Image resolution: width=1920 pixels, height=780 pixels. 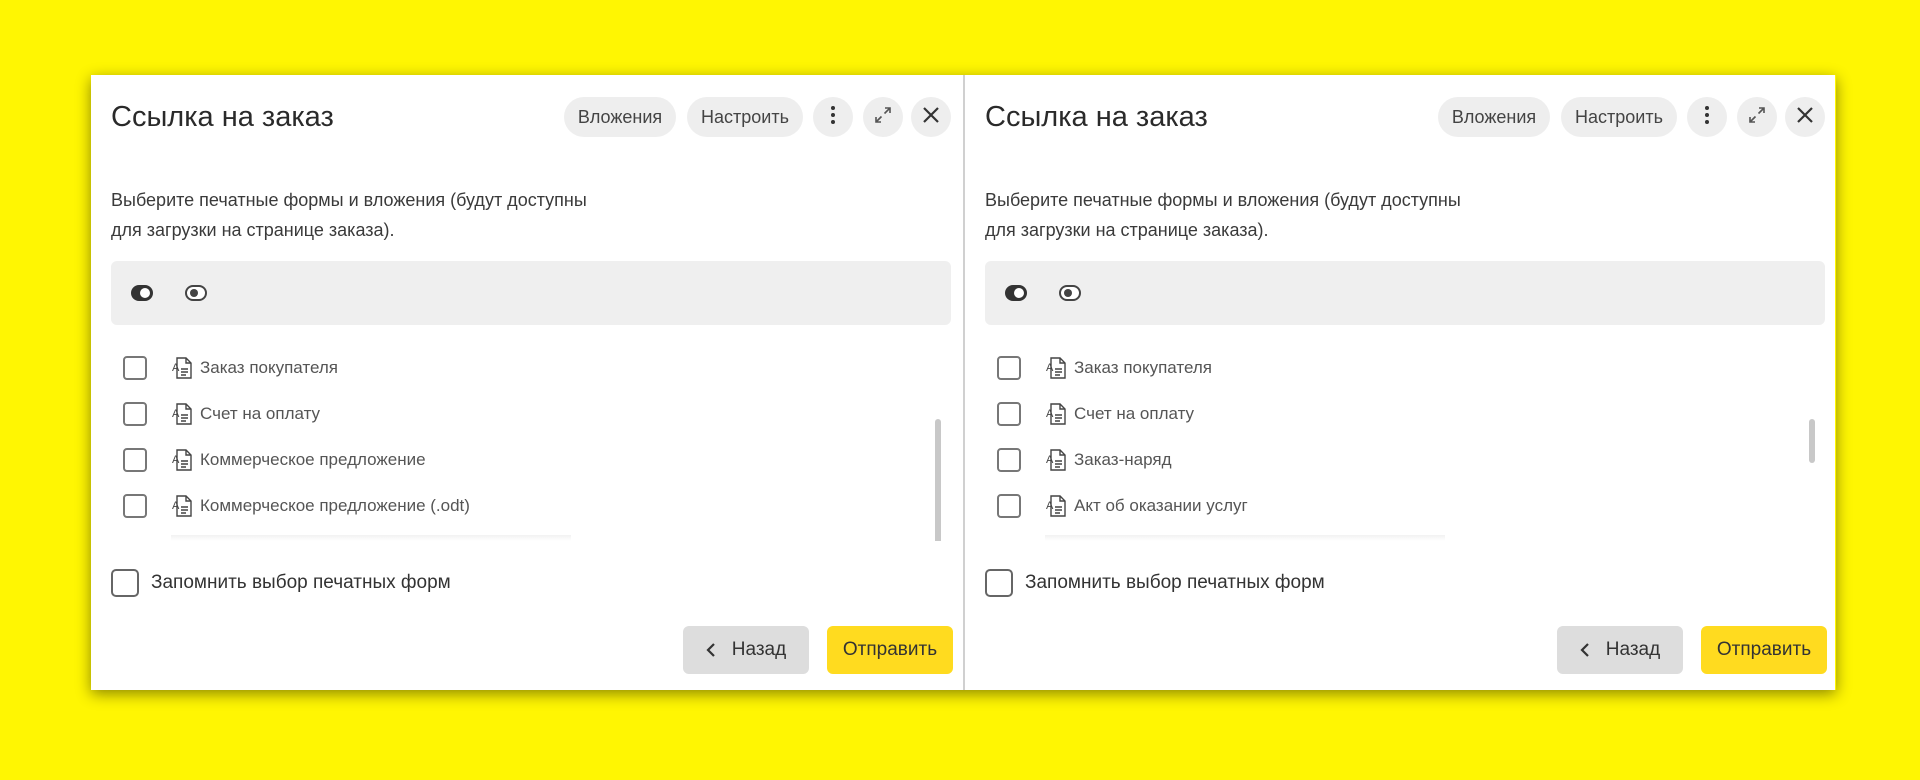 I want to click on list-item: A Коммерческое предложение (.odt), so click(x=511, y=506).